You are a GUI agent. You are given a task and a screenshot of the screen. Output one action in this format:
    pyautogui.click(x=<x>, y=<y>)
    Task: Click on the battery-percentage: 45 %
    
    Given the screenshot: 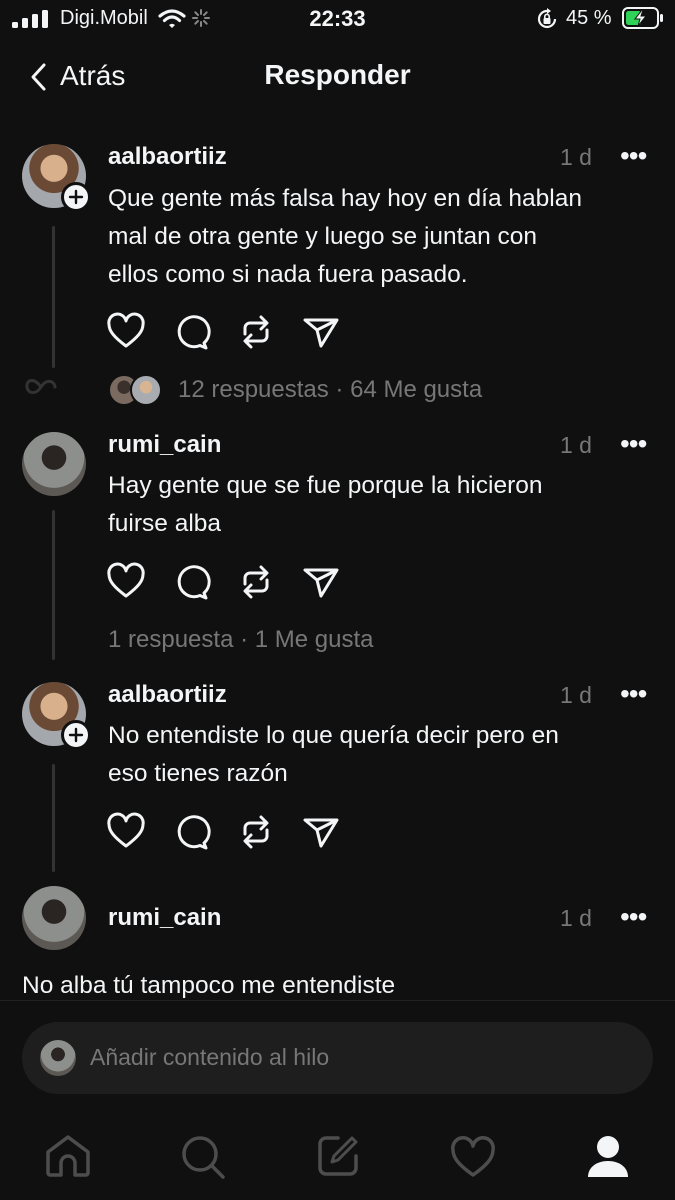 What is the action you would take?
    pyautogui.click(x=589, y=18)
    